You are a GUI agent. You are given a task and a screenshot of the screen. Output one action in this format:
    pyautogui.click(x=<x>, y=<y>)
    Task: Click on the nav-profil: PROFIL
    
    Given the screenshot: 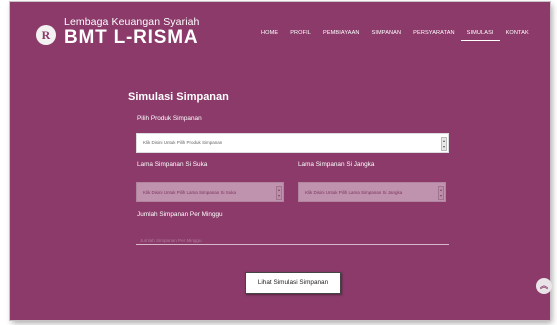 What is the action you would take?
    pyautogui.click(x=300, y=35)
    